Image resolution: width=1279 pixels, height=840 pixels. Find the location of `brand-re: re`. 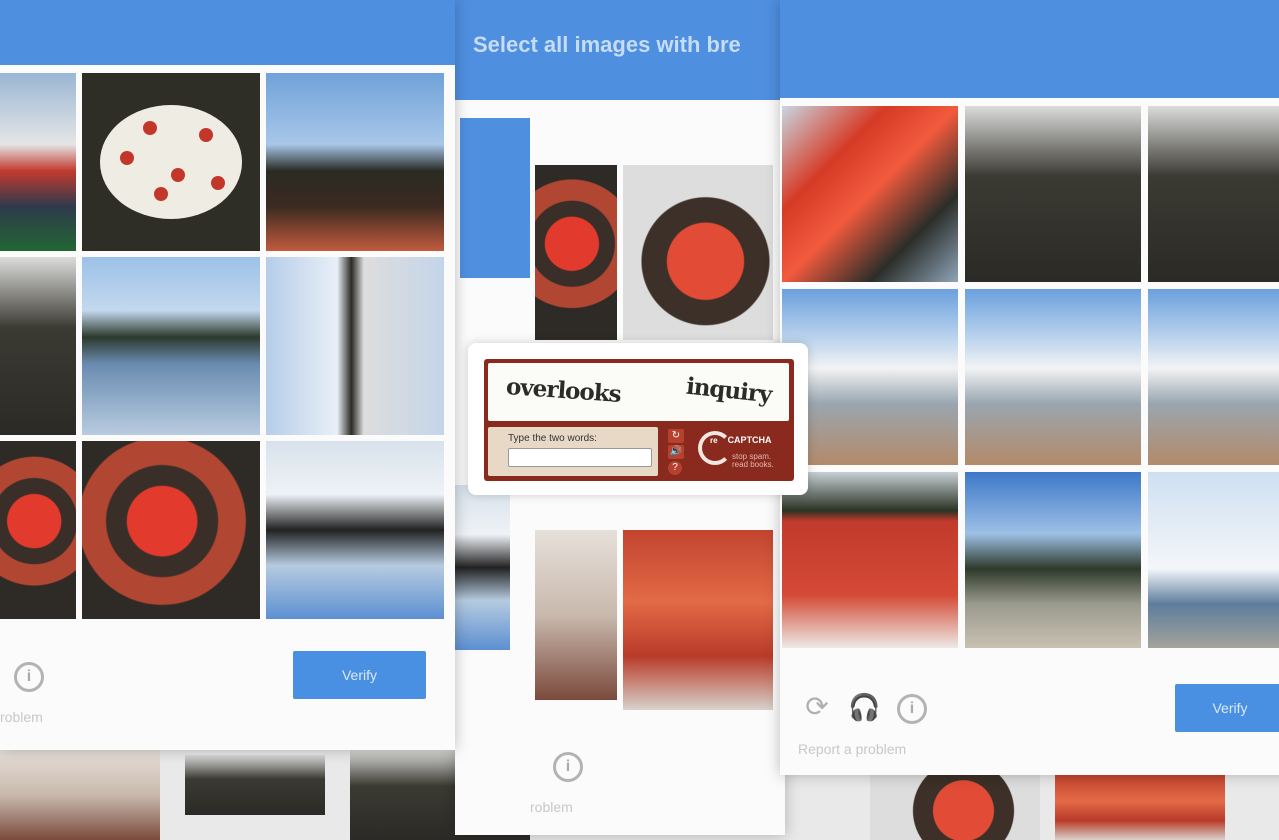

brand-re: re is located at coordinates (714, 440).